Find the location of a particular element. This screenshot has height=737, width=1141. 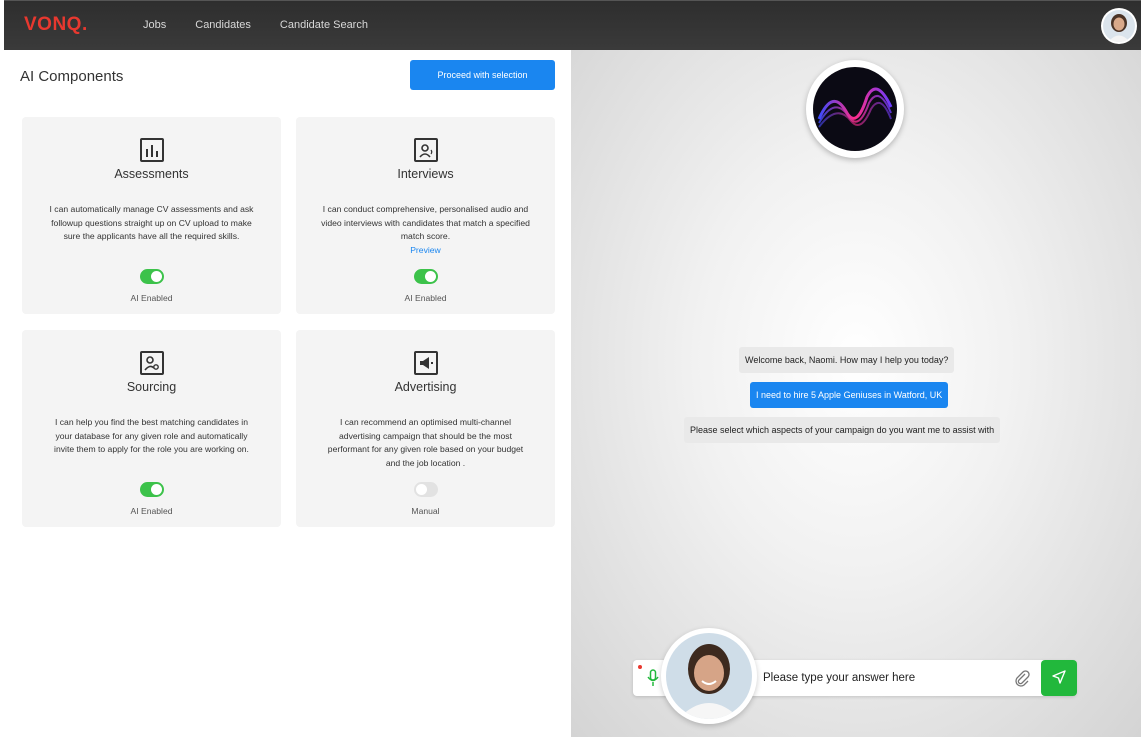

interviews-toggle is located at coordinates (426, 276).